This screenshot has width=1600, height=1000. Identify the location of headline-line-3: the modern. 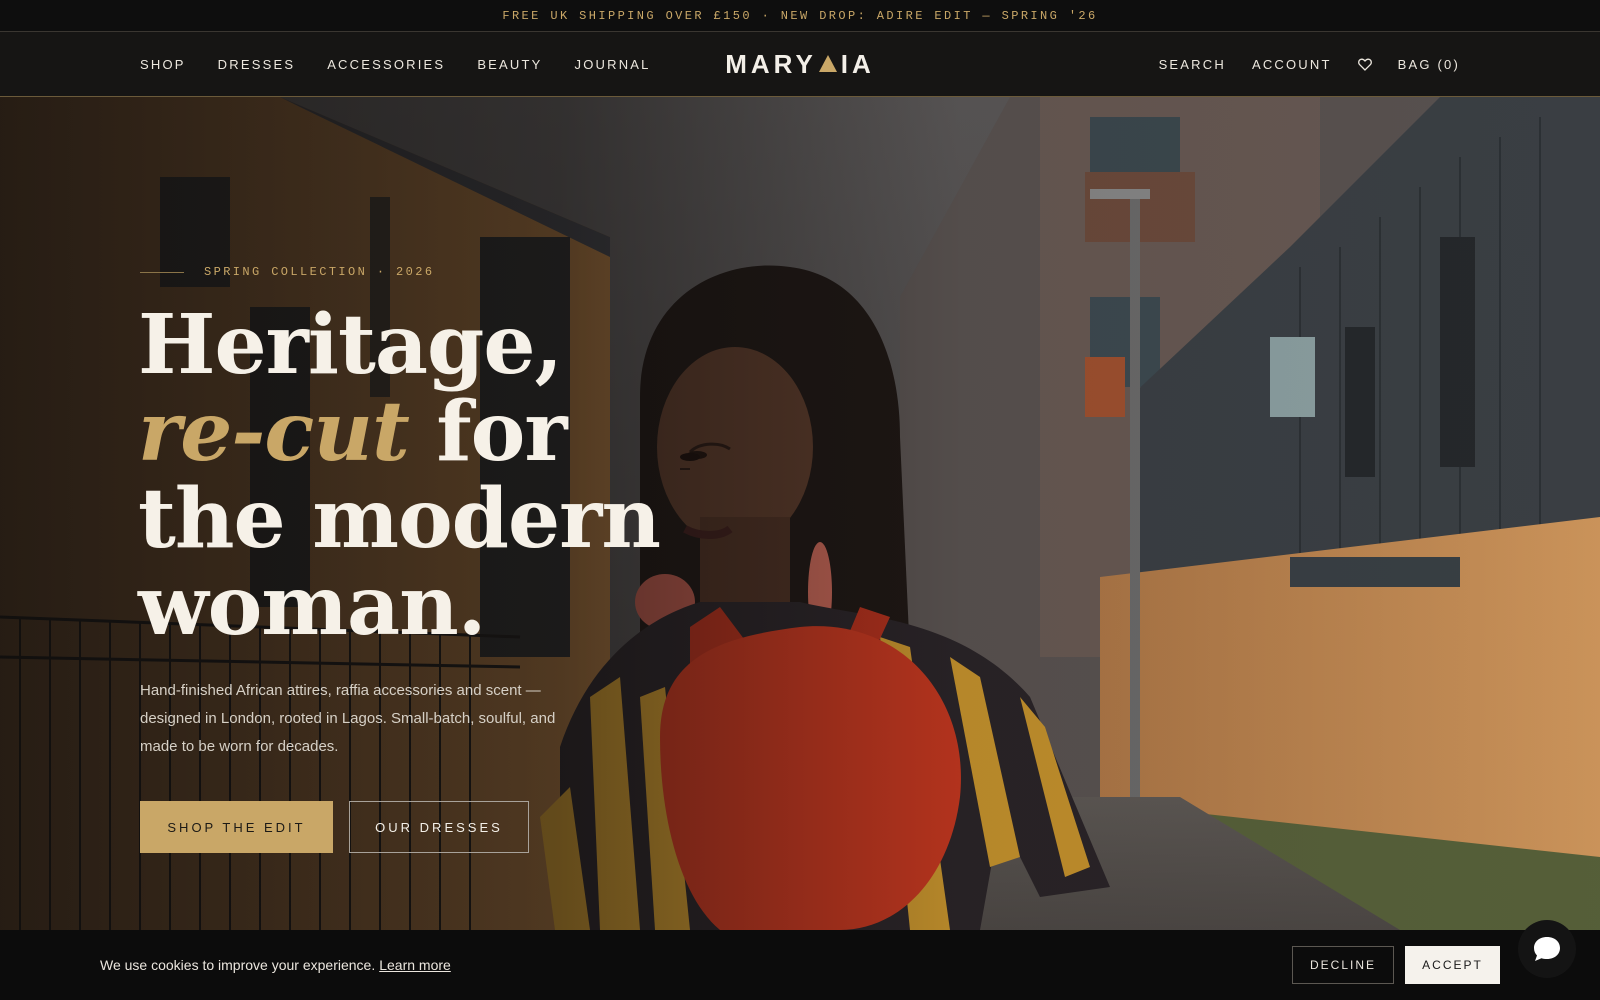
(399, 519).